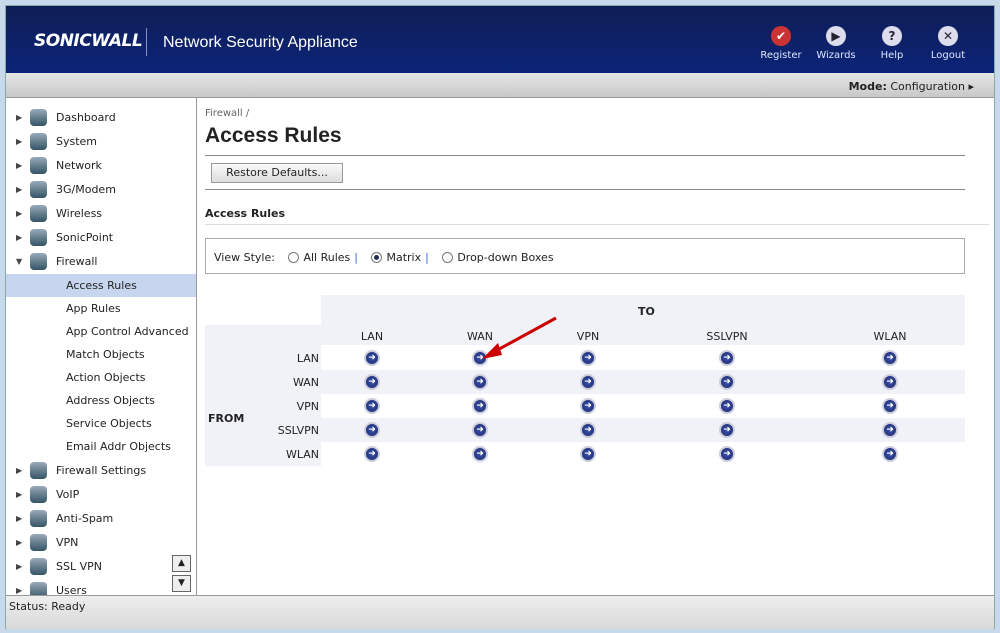 This screenshot has height=633, width=1000. What do you see at coordinates (101, 400) in the screenshot?
I see `sidebar-item-address-objects: Address Objects` at bounding box center [101, 400].